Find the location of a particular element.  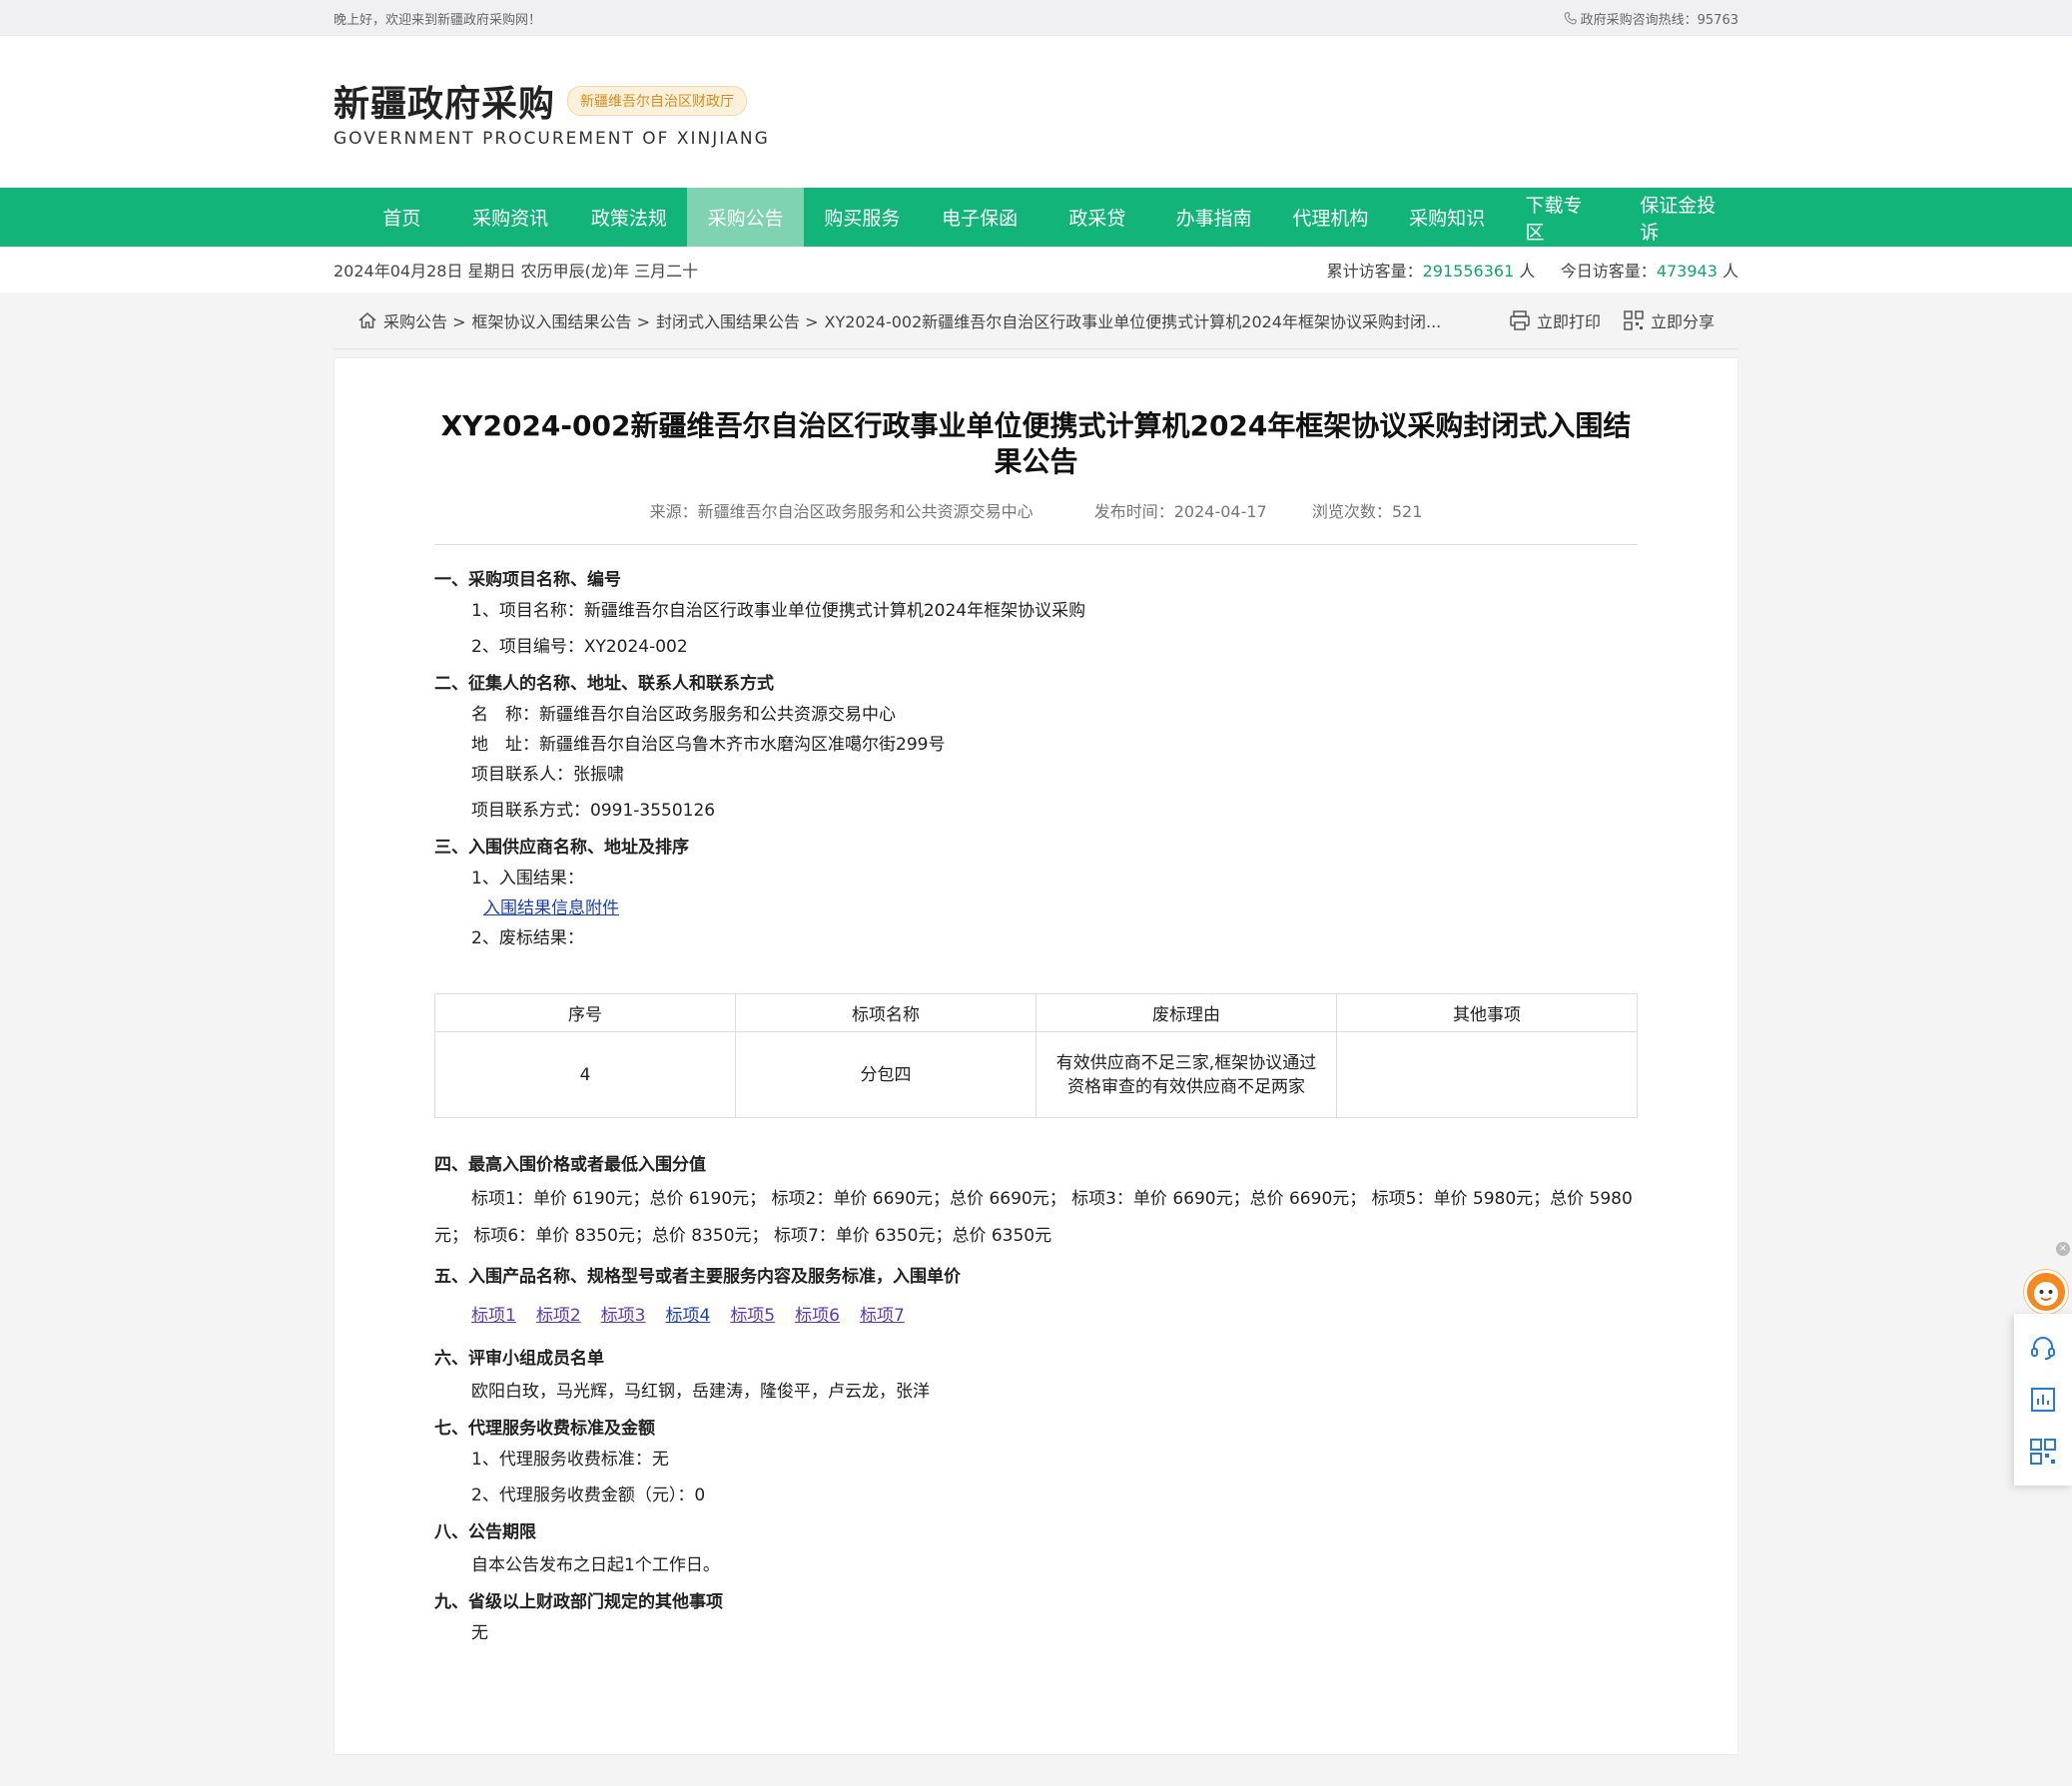

visitor-counts: 累计访客量：291556361 人 今日访客量：473943 人 is located at coordinates (1532, 271).